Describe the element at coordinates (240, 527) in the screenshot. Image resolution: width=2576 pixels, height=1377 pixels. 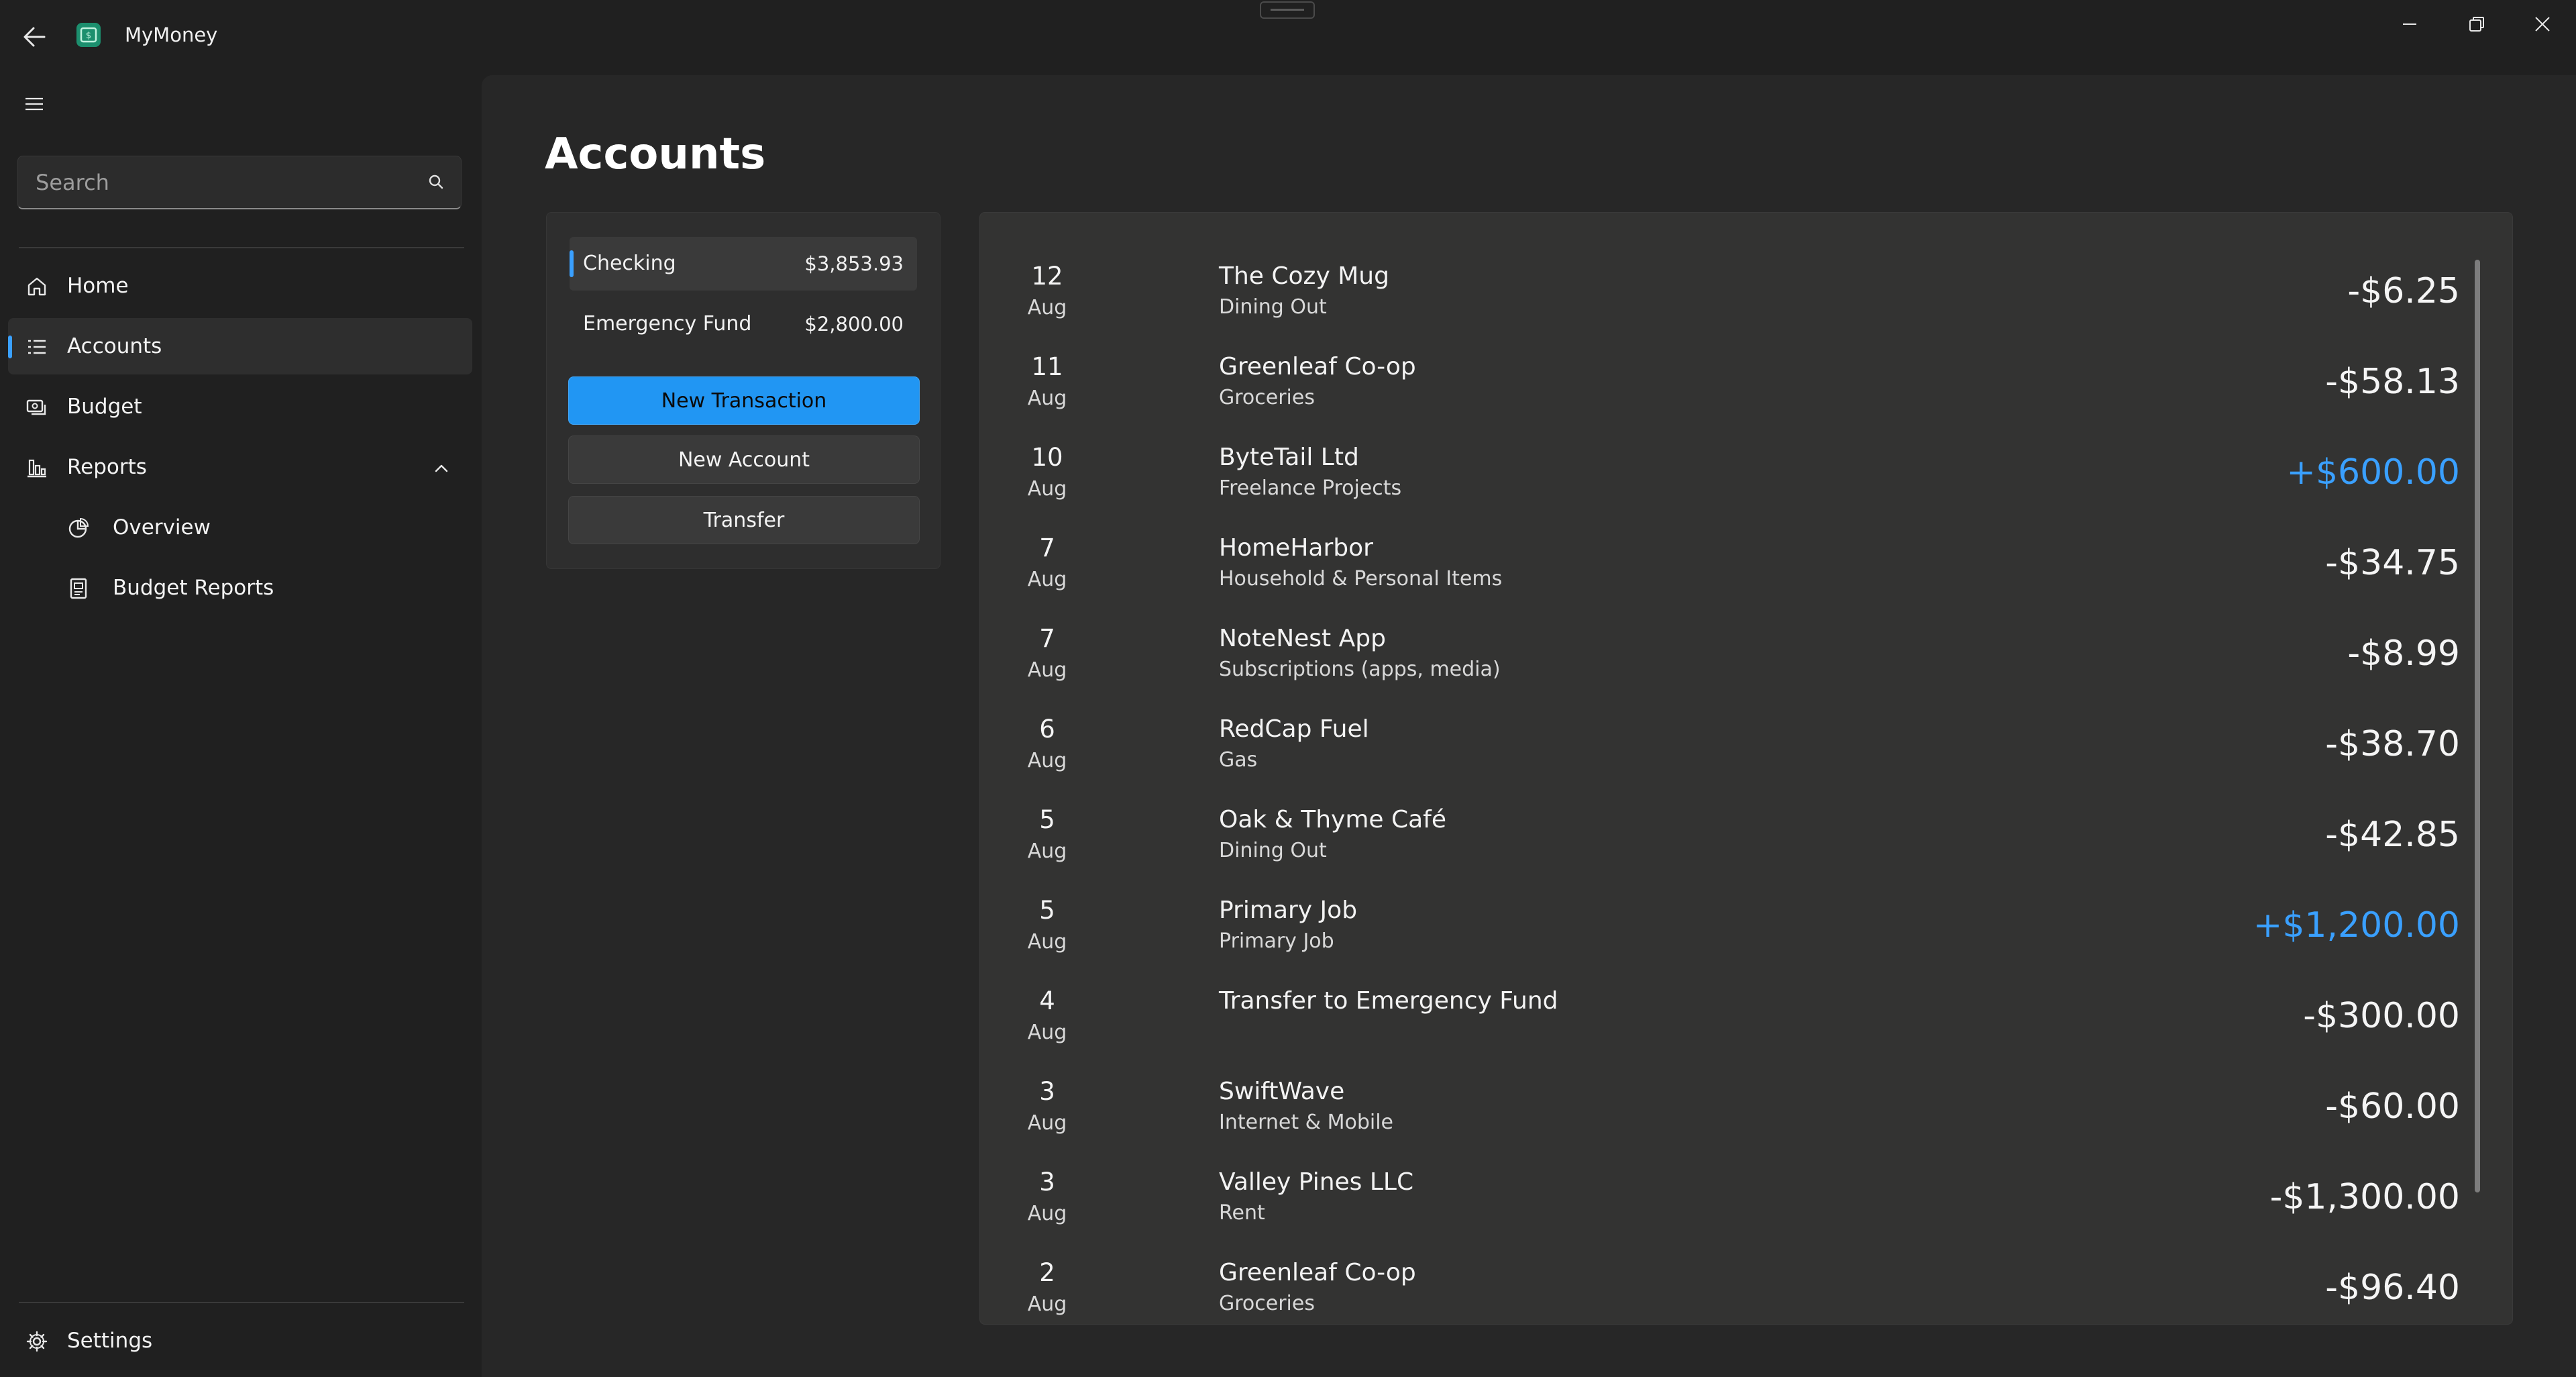
I see `nav-item-overview: Overview` at that location.